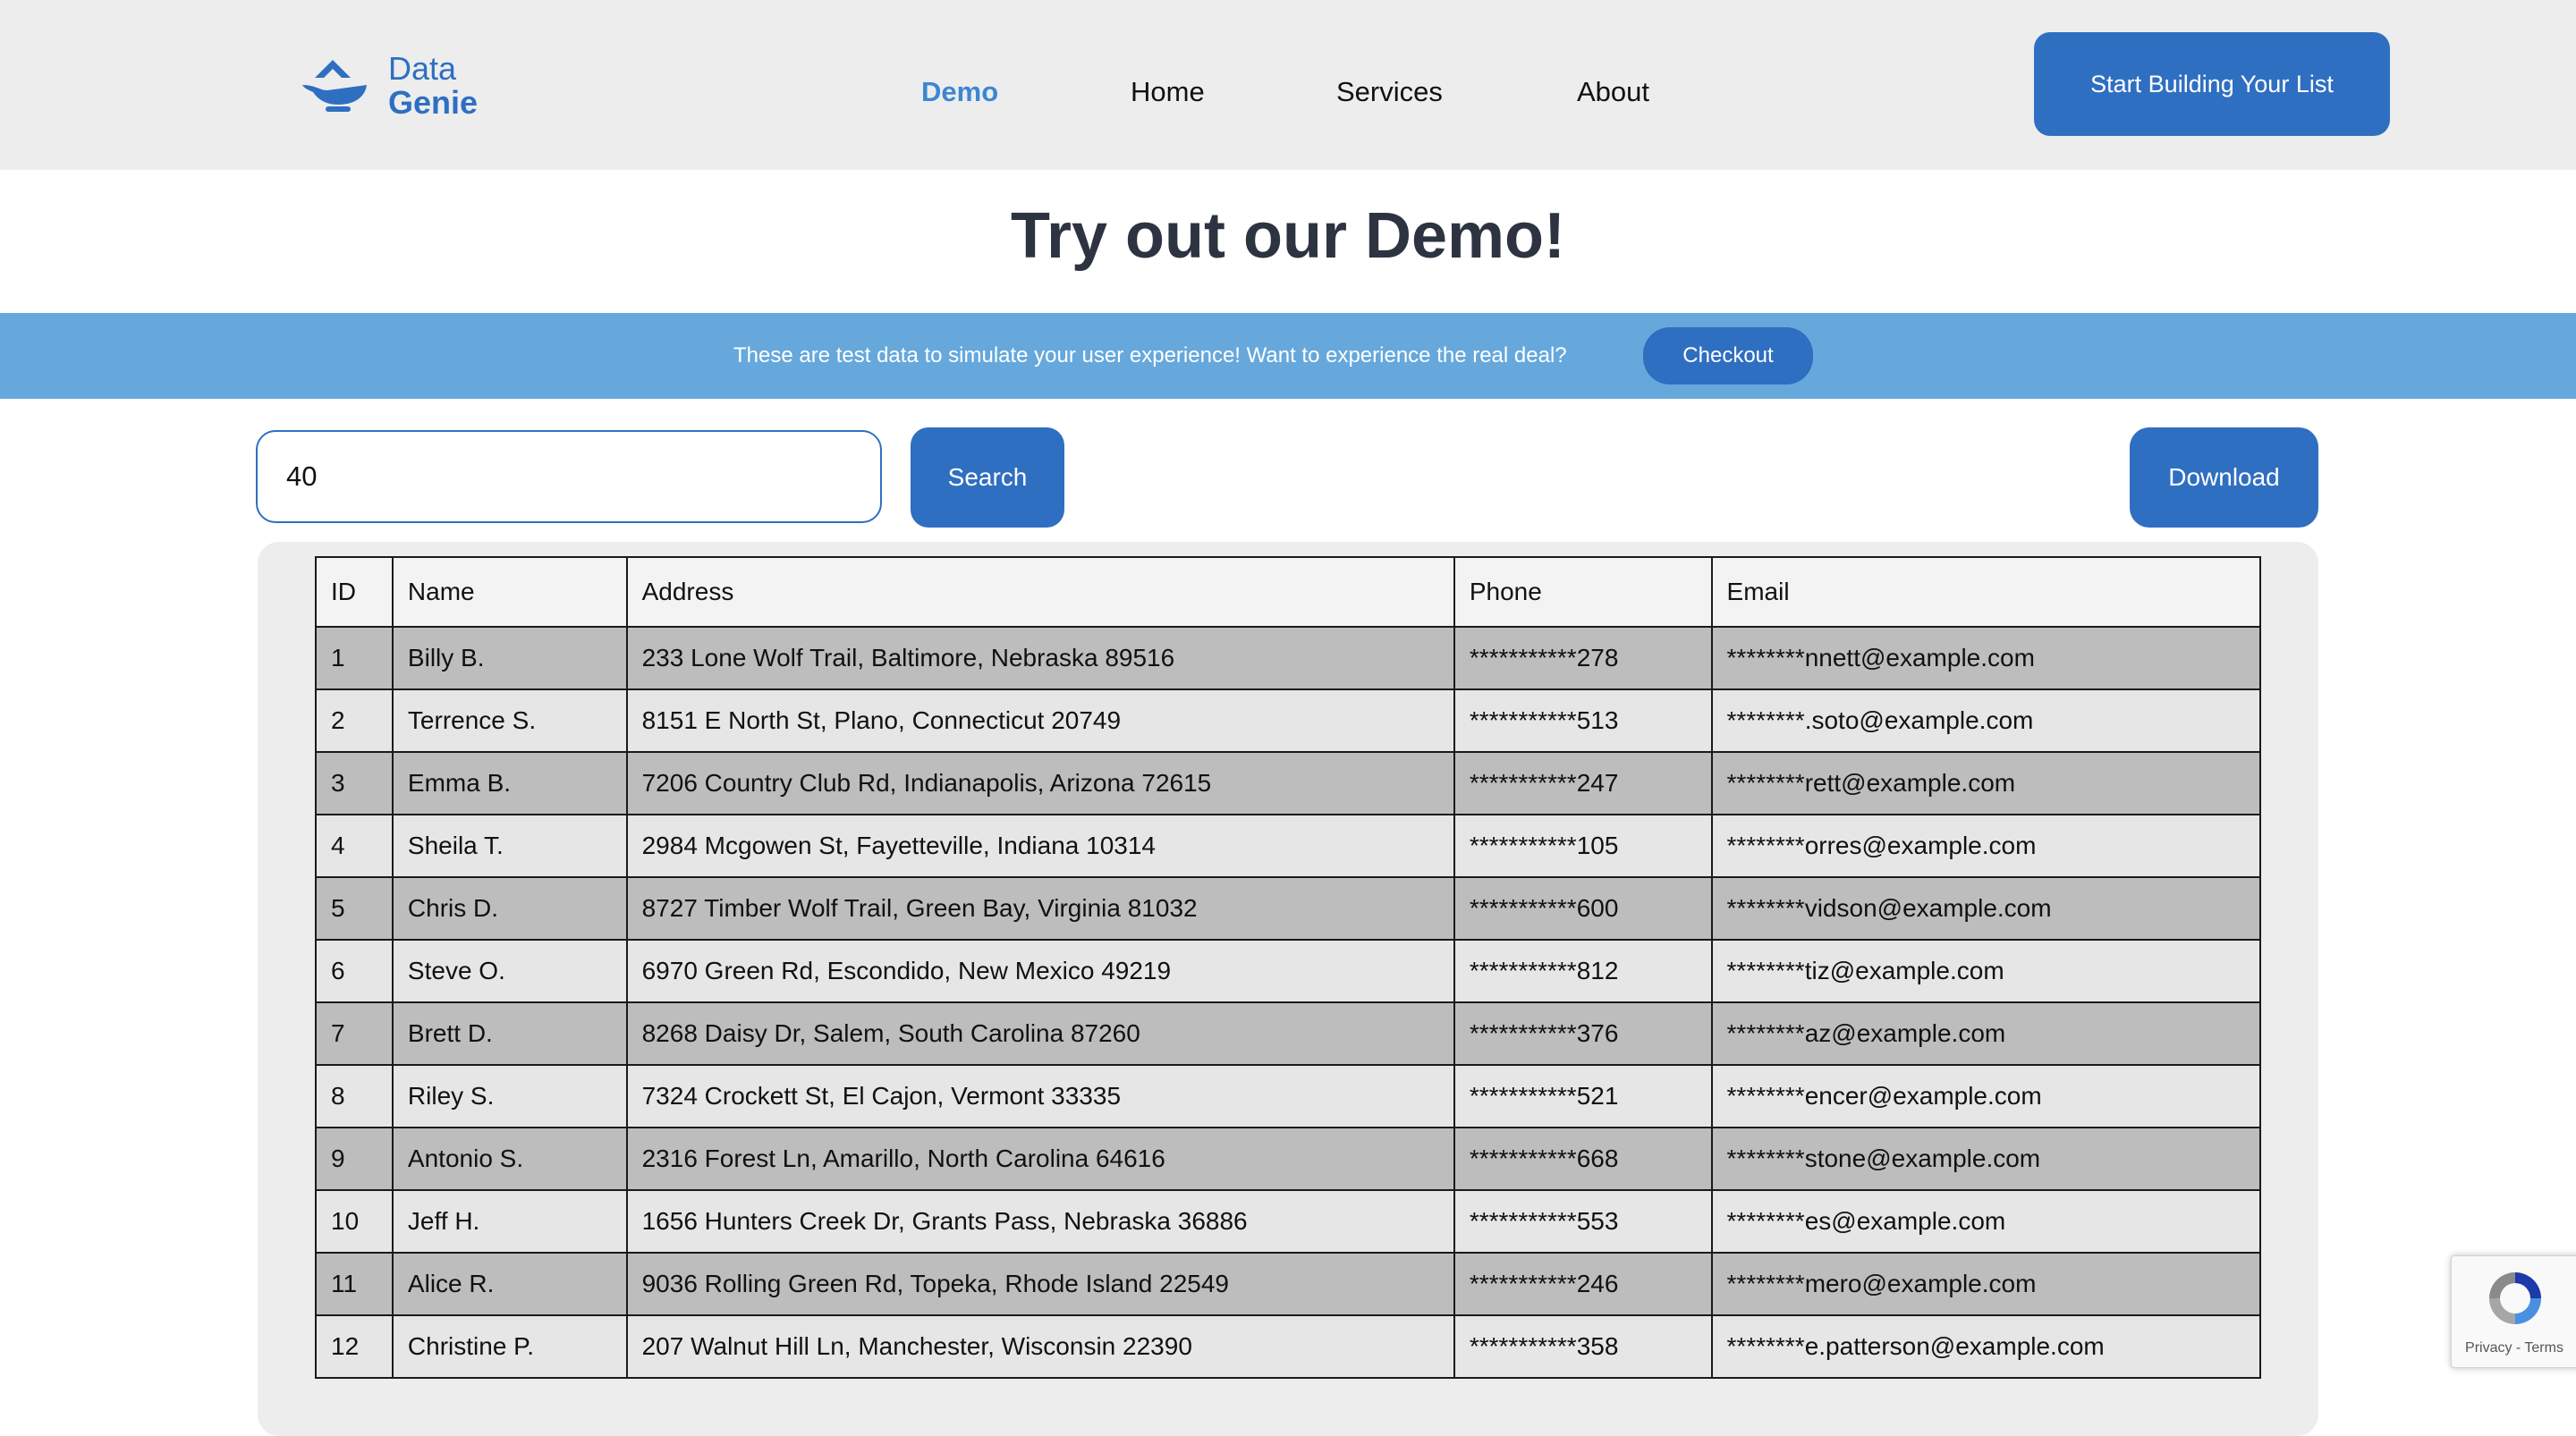 The width and height of the screenshot is (2576, 1436). I want to click on cell-email: ********az@example.com, so click(1986, 1033).